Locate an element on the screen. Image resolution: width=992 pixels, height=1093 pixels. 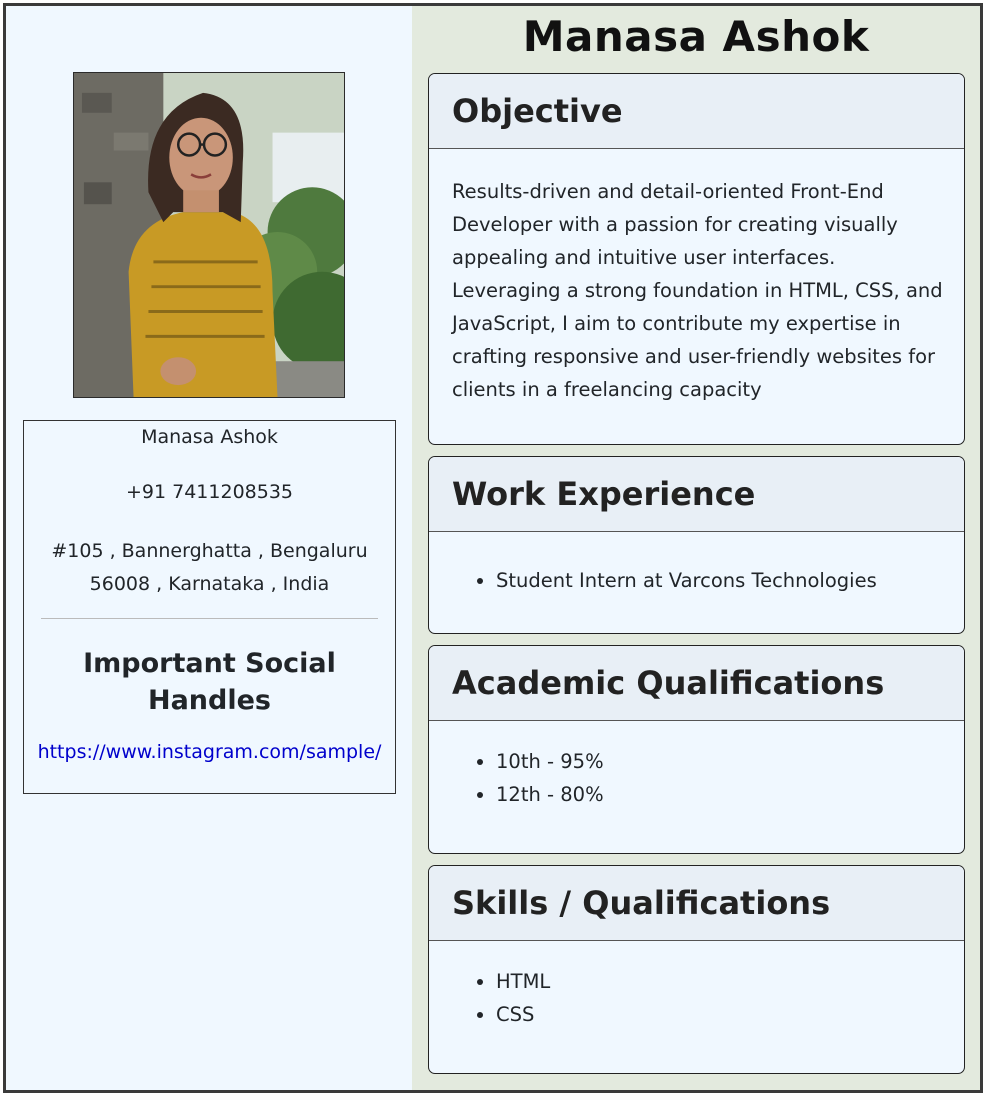
work-experience-list: Student Intern at Varcons Technologies is located at coordinates (698, 580).